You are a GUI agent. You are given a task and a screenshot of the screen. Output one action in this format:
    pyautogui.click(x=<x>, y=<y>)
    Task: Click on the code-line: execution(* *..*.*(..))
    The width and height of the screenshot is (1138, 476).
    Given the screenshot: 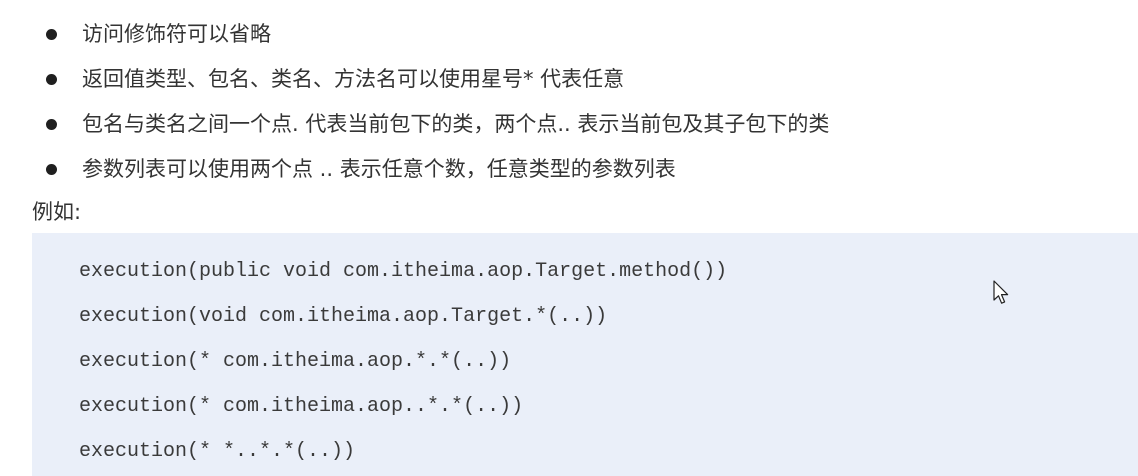 What is the action you would take?
    pyautogui.click(x=217, y=451)
    